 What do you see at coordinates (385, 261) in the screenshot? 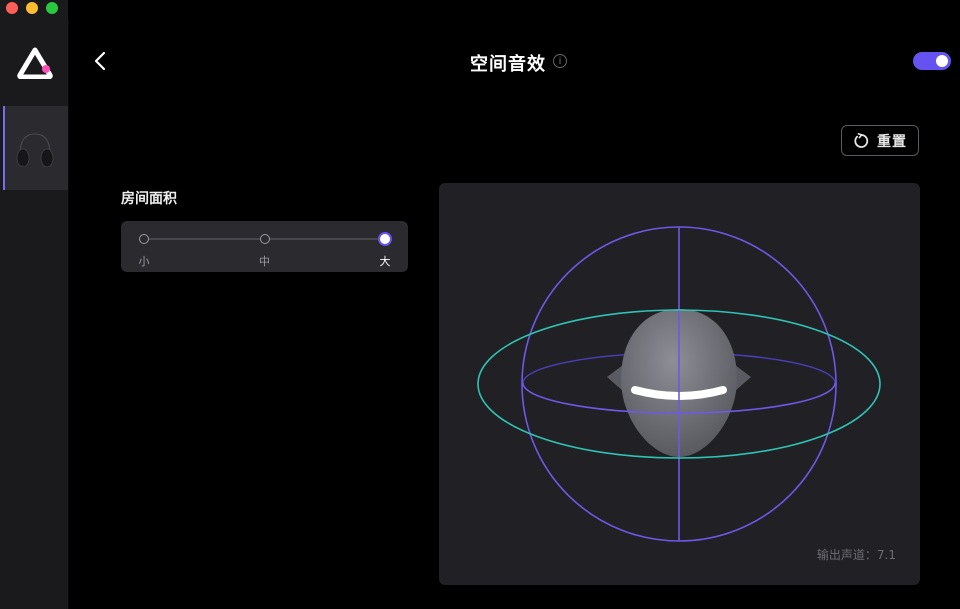
I see `slider-label-large: 大` at bounding box center [385, 261].